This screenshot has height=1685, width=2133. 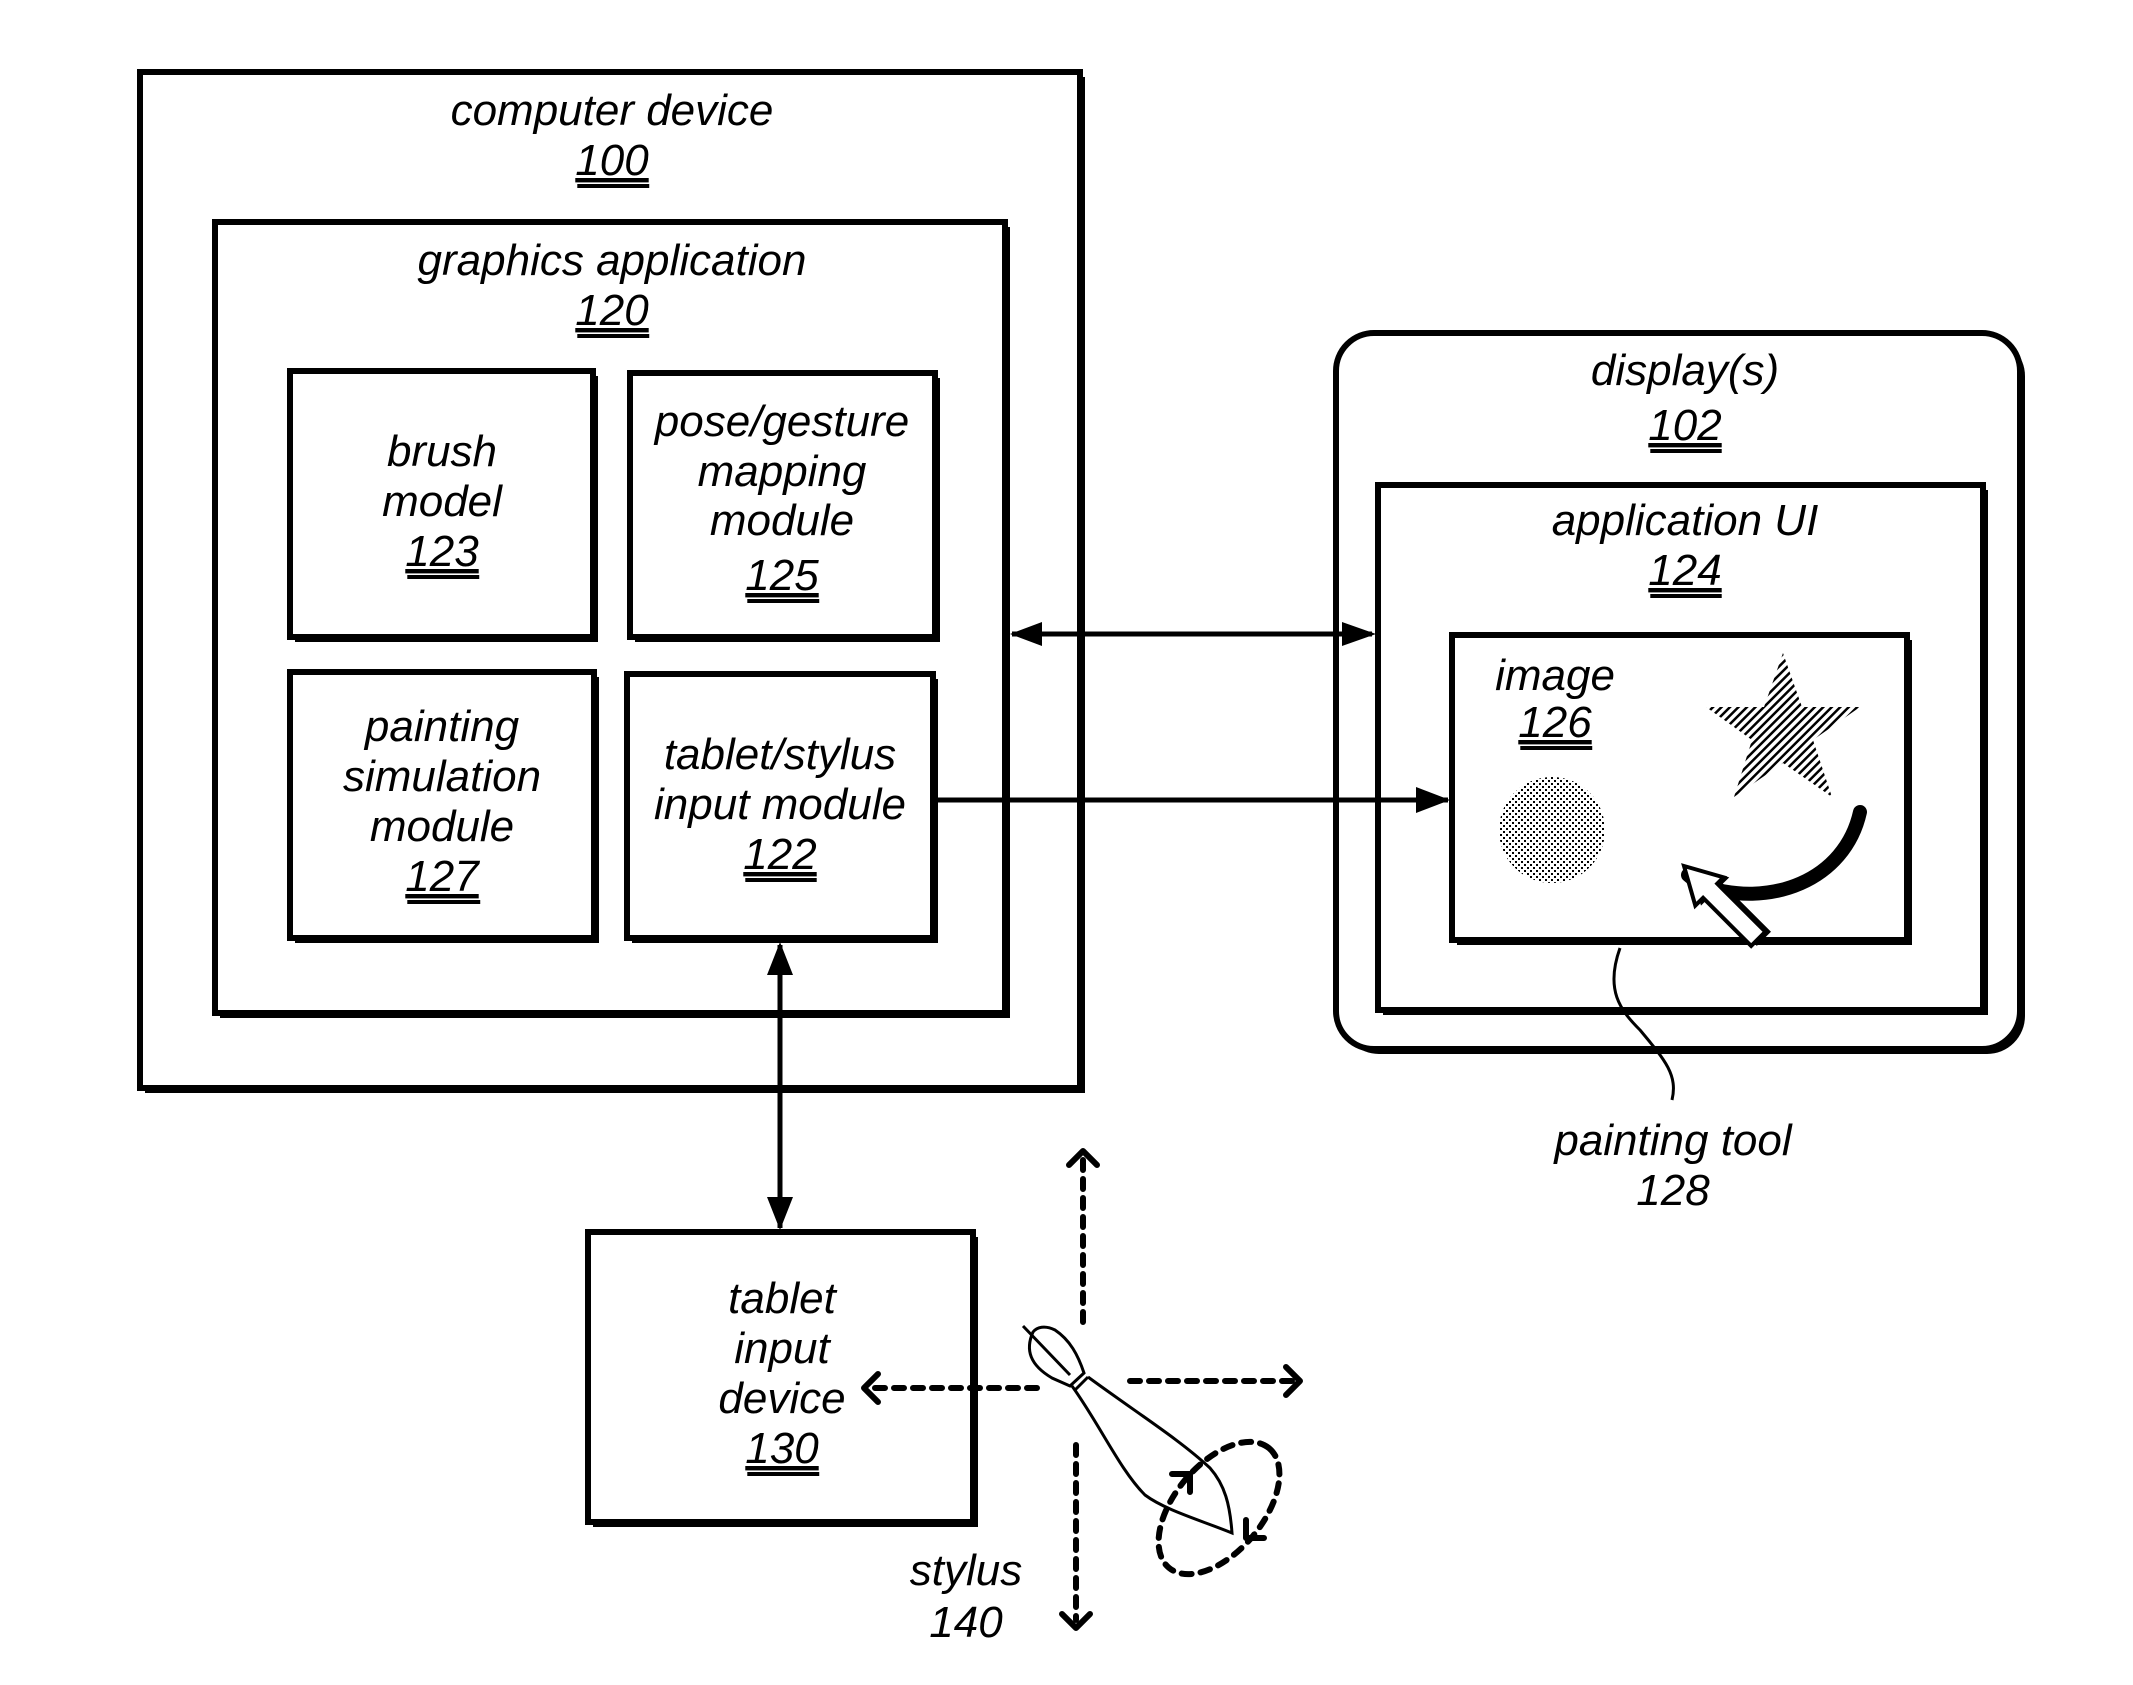 I want to click on tablet-stylus-line-1: tablet/stylus, so click(x=780, y=754).